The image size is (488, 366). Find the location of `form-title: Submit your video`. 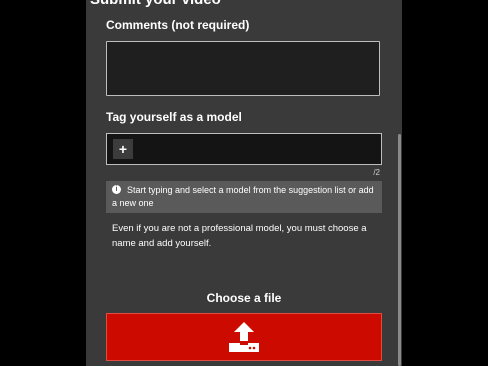

form-title: Submit your video is located at coordinates (155, 4).